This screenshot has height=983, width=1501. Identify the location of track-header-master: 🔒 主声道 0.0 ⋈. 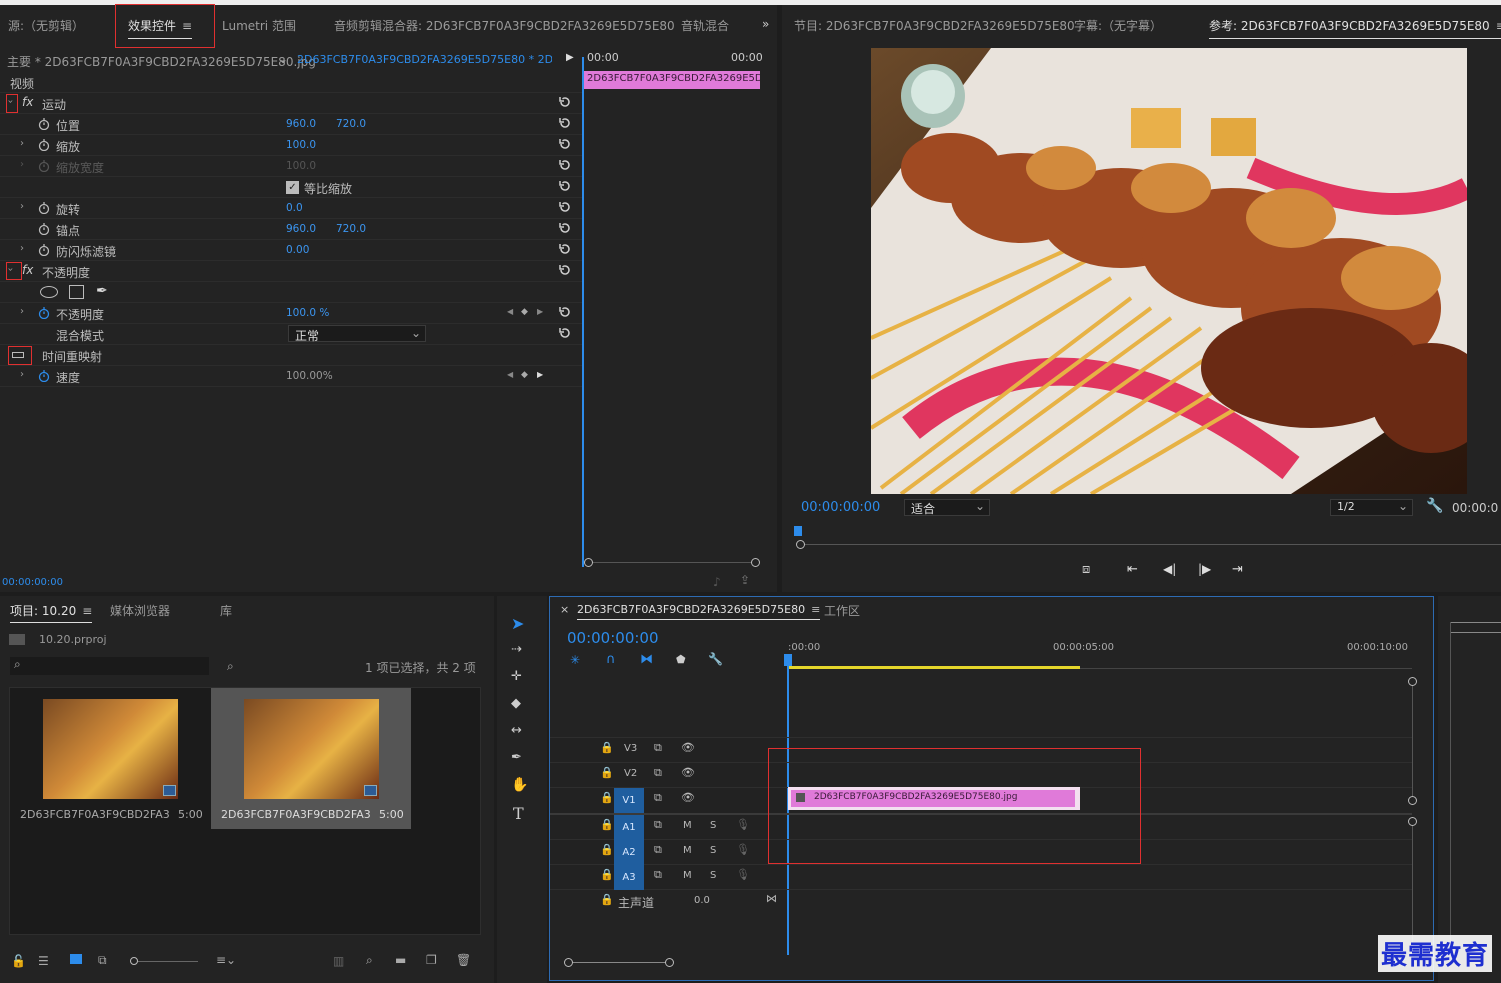
(667, 902).